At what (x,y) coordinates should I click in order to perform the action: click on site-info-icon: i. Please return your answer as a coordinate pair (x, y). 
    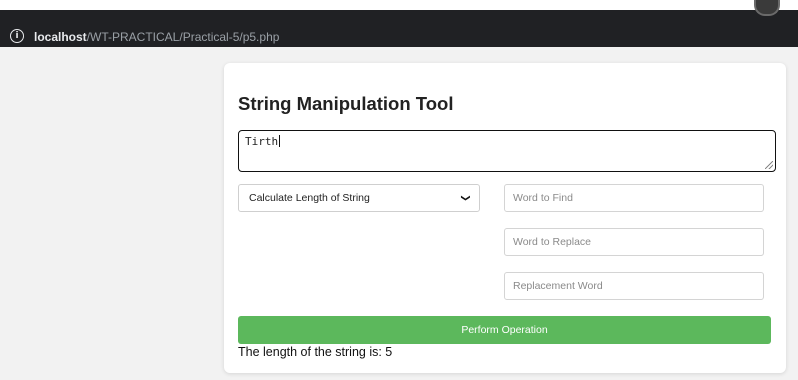
    Looking at the image, I should click on (17, 36).